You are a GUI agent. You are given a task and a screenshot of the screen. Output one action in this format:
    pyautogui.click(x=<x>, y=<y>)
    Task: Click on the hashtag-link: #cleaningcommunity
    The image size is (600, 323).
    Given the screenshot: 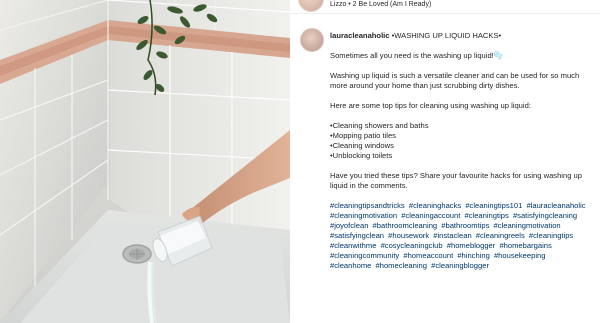 What is the action you would take?
    pyautogui.click(x=364, y=255)
    